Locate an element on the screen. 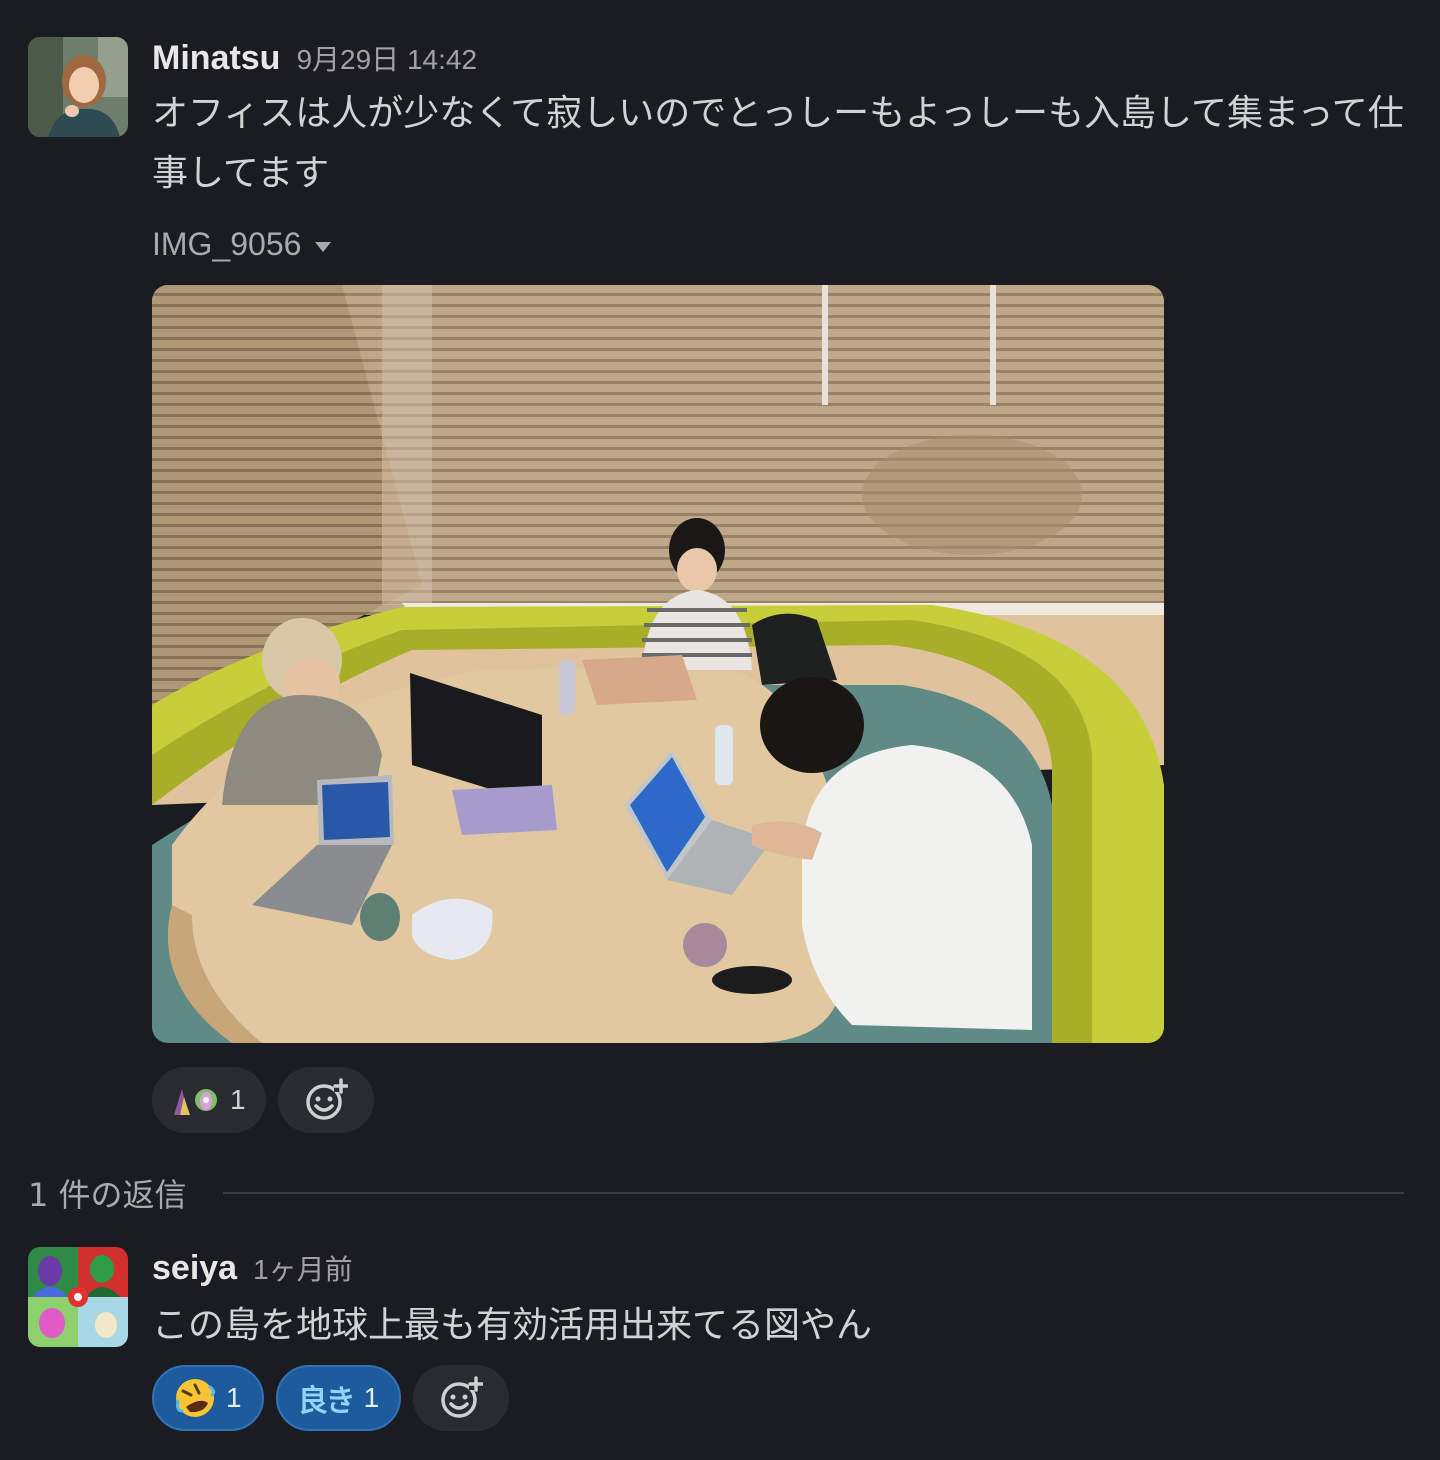  thread-reply-divider: 1 件の返信 is located at coordinates (716, 1193).